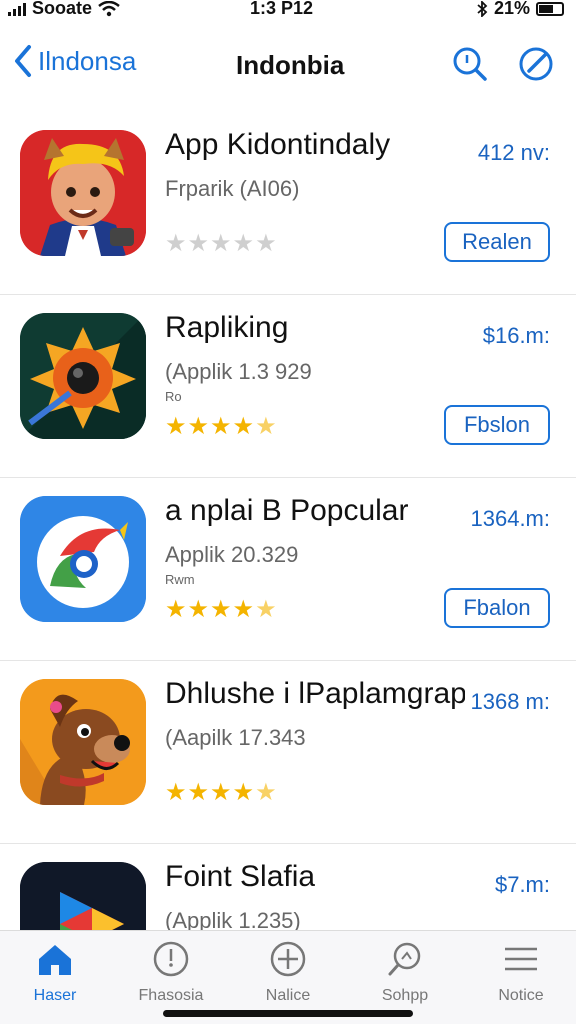  I want to click on tab-home: Haser, so click(55, 972).